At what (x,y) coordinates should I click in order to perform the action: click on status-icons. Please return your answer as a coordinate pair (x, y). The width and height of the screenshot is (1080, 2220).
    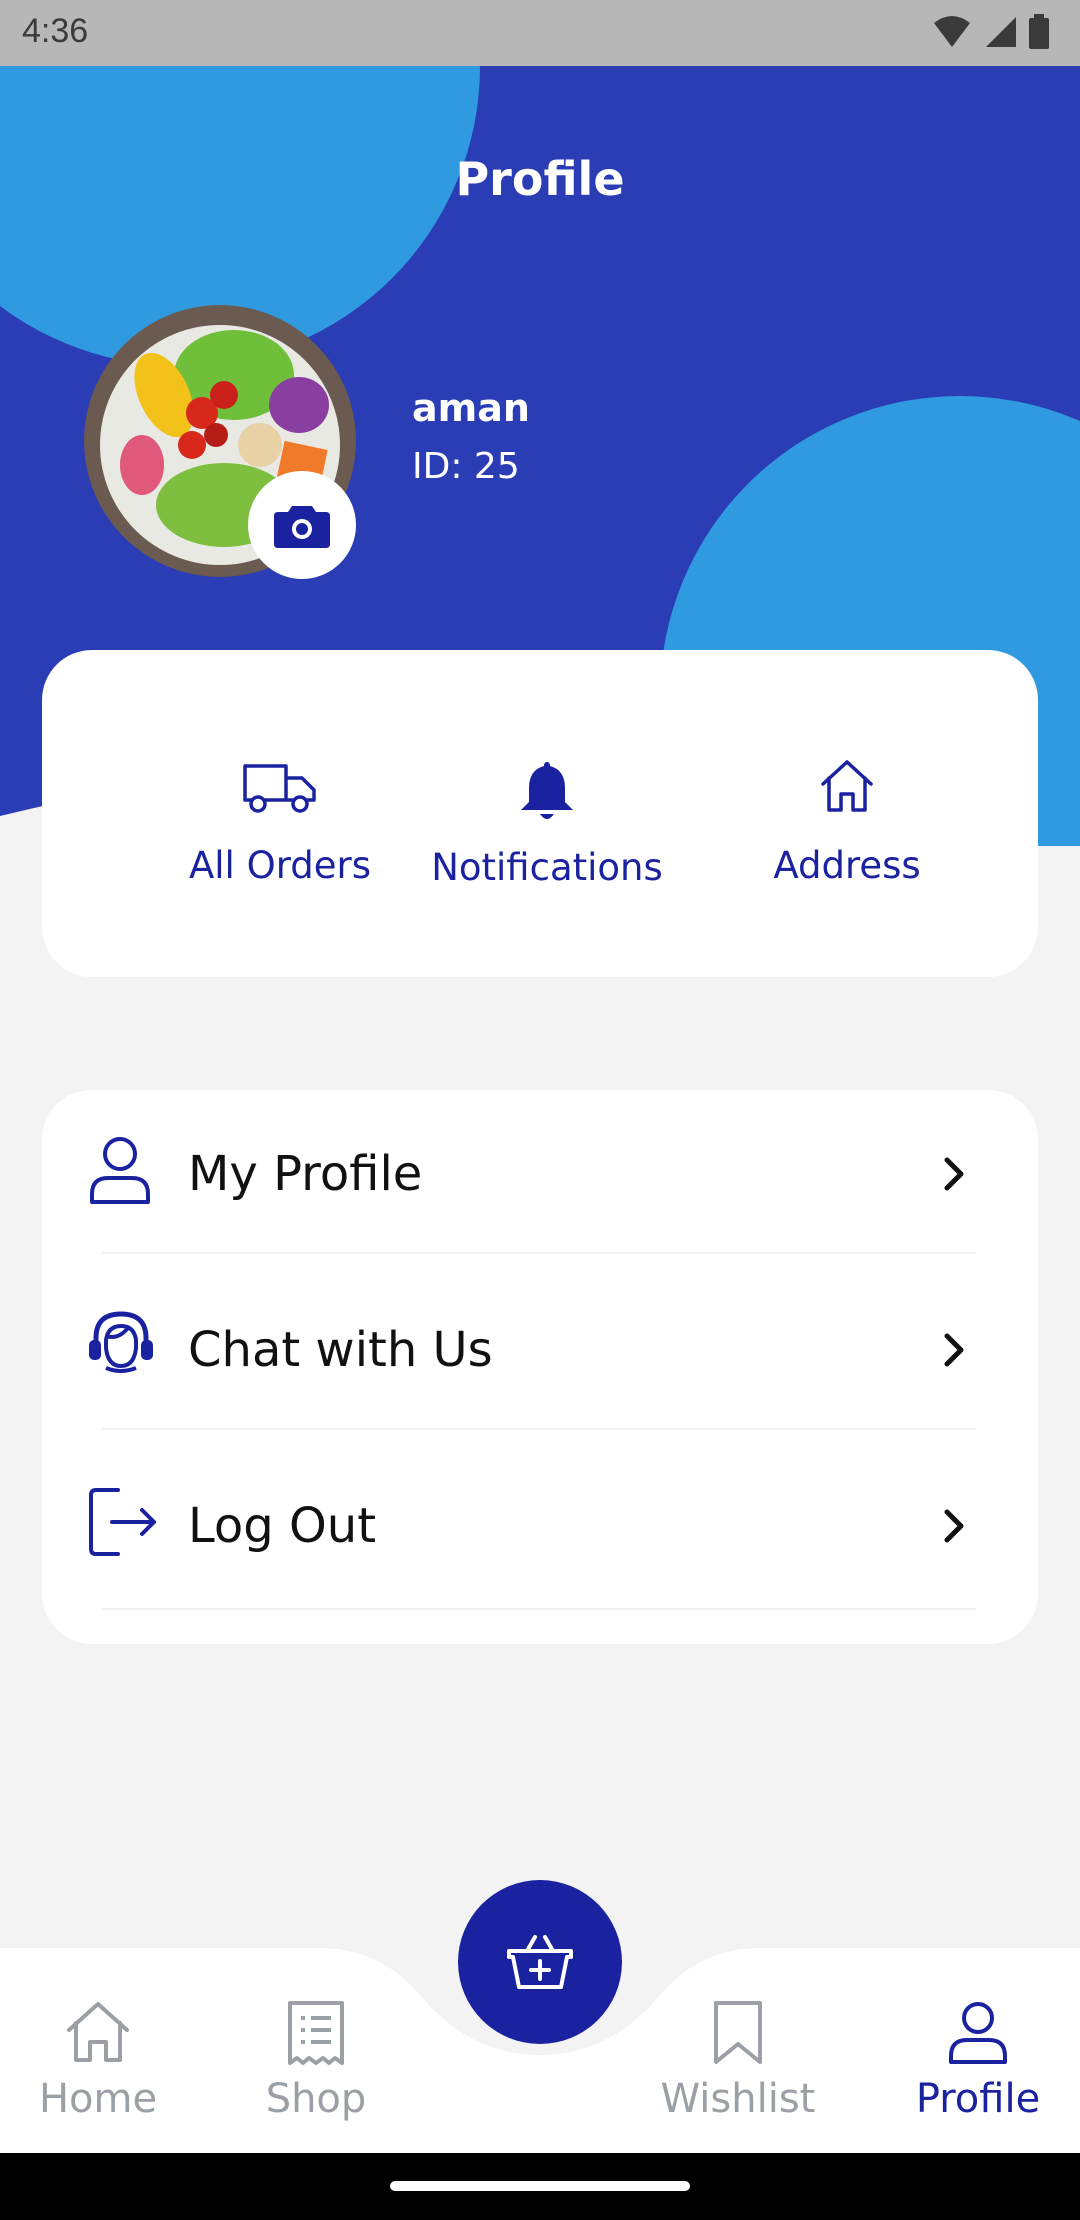
    Looking at the image, I should click on (991, 32).